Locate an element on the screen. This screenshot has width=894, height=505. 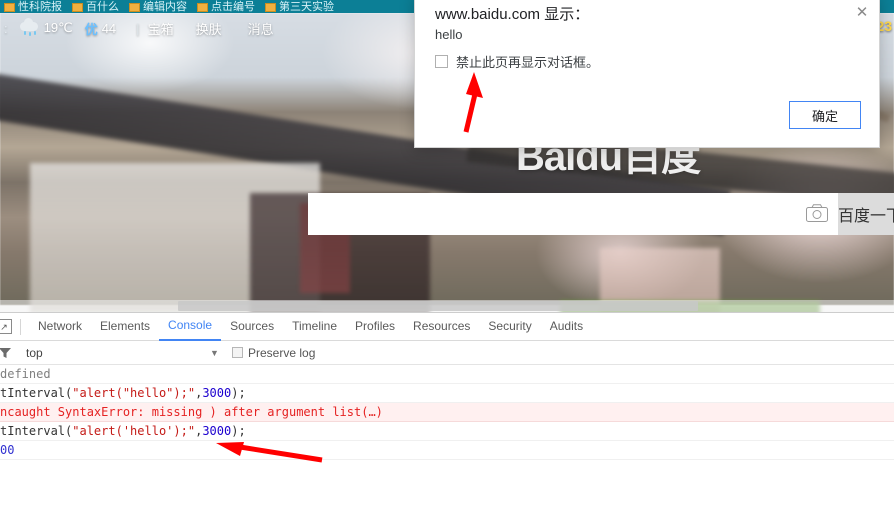
preserve-log-toggle: Preserve log is located at coordinates (273, 353).